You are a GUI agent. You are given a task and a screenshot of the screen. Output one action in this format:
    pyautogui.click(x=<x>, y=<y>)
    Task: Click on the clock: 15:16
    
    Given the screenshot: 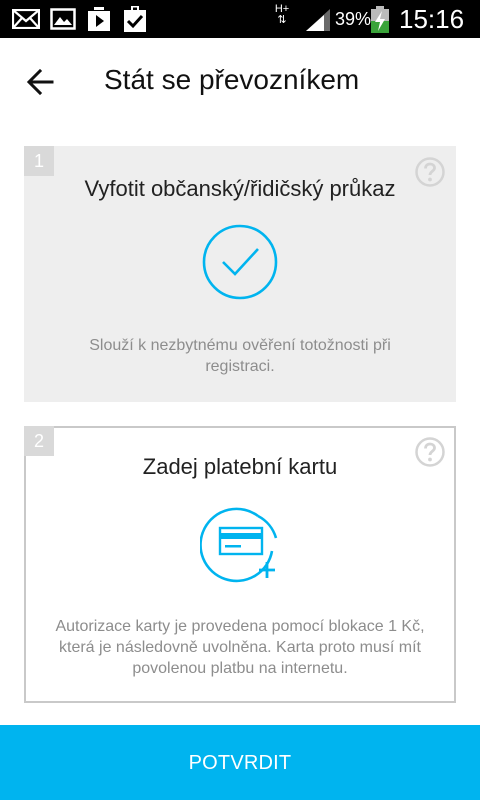 What is the action you would take?
    pyautogui.click(x=432, y=19)
    